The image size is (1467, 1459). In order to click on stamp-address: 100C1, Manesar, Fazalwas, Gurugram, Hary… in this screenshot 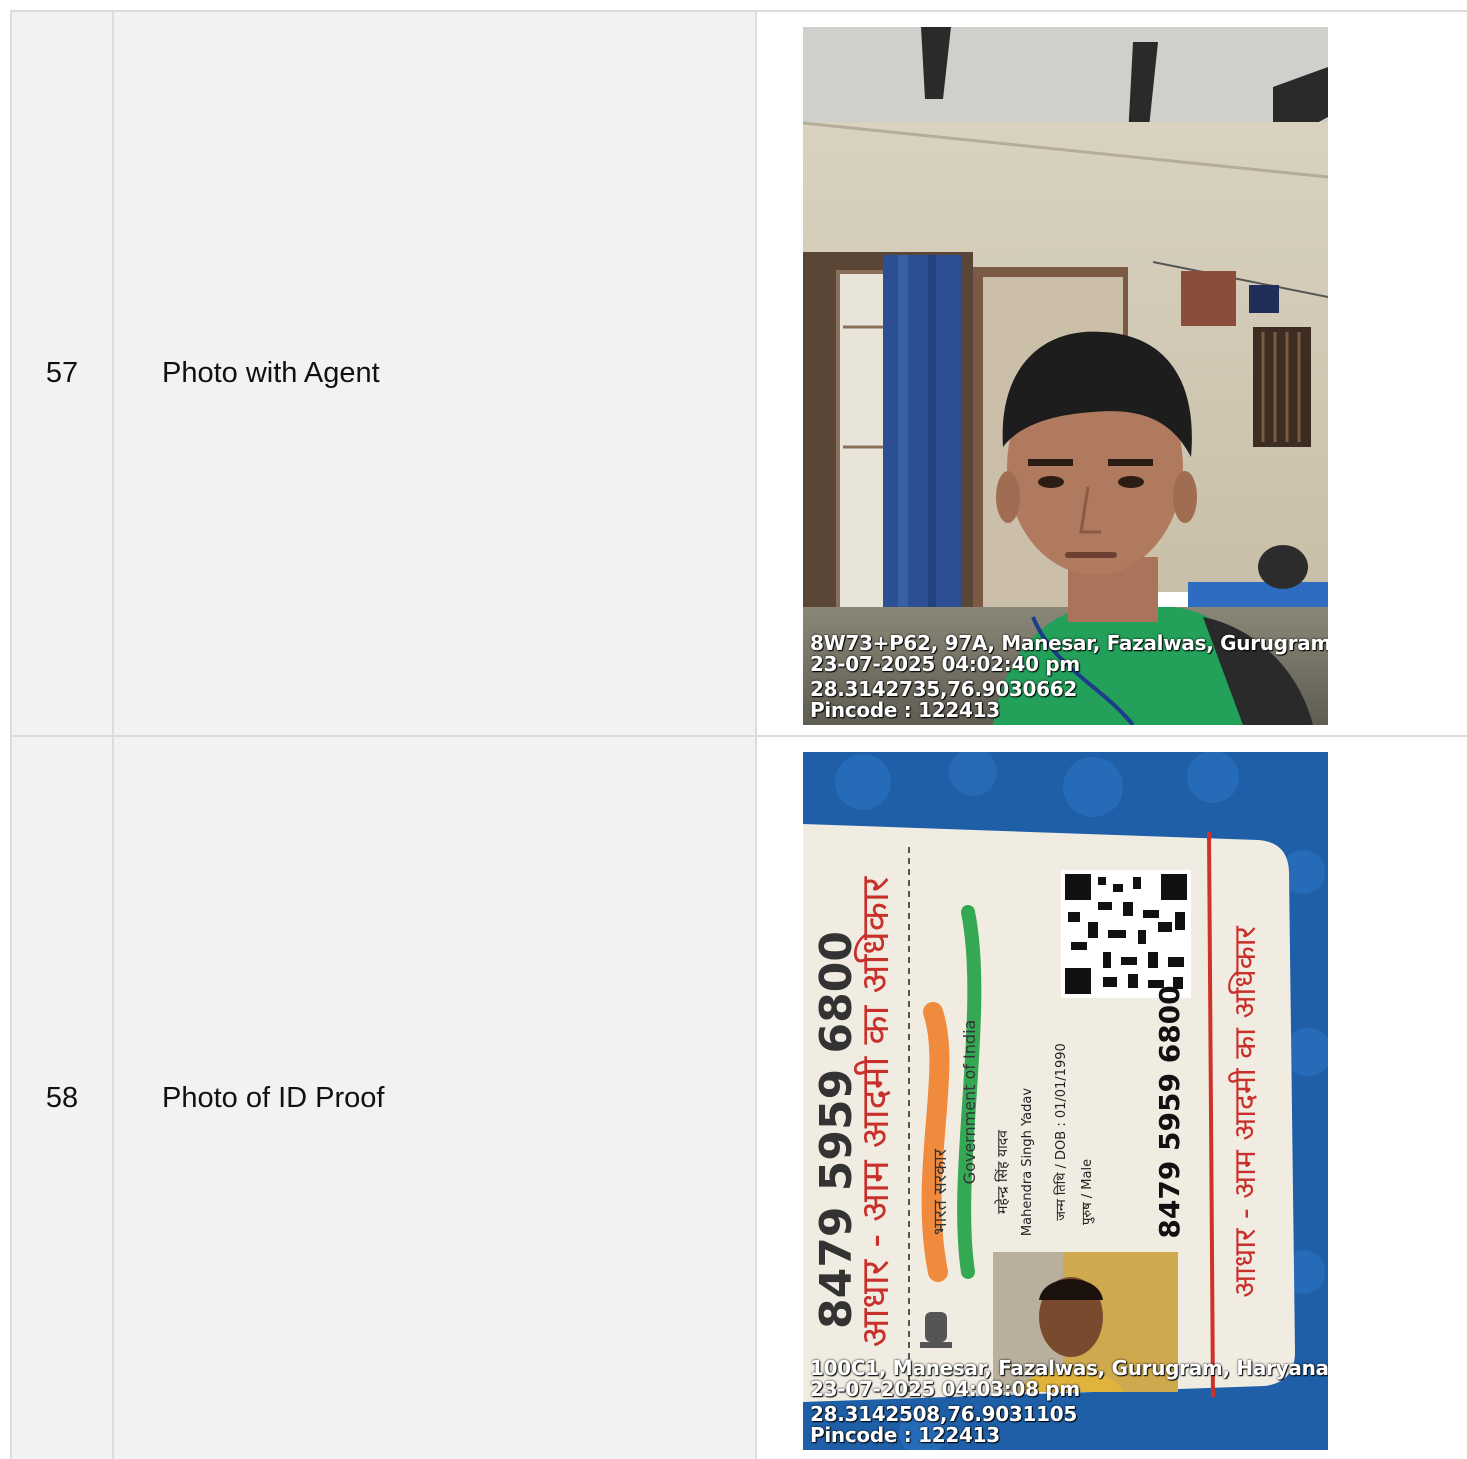, I will do `click(1069, 1368)`.